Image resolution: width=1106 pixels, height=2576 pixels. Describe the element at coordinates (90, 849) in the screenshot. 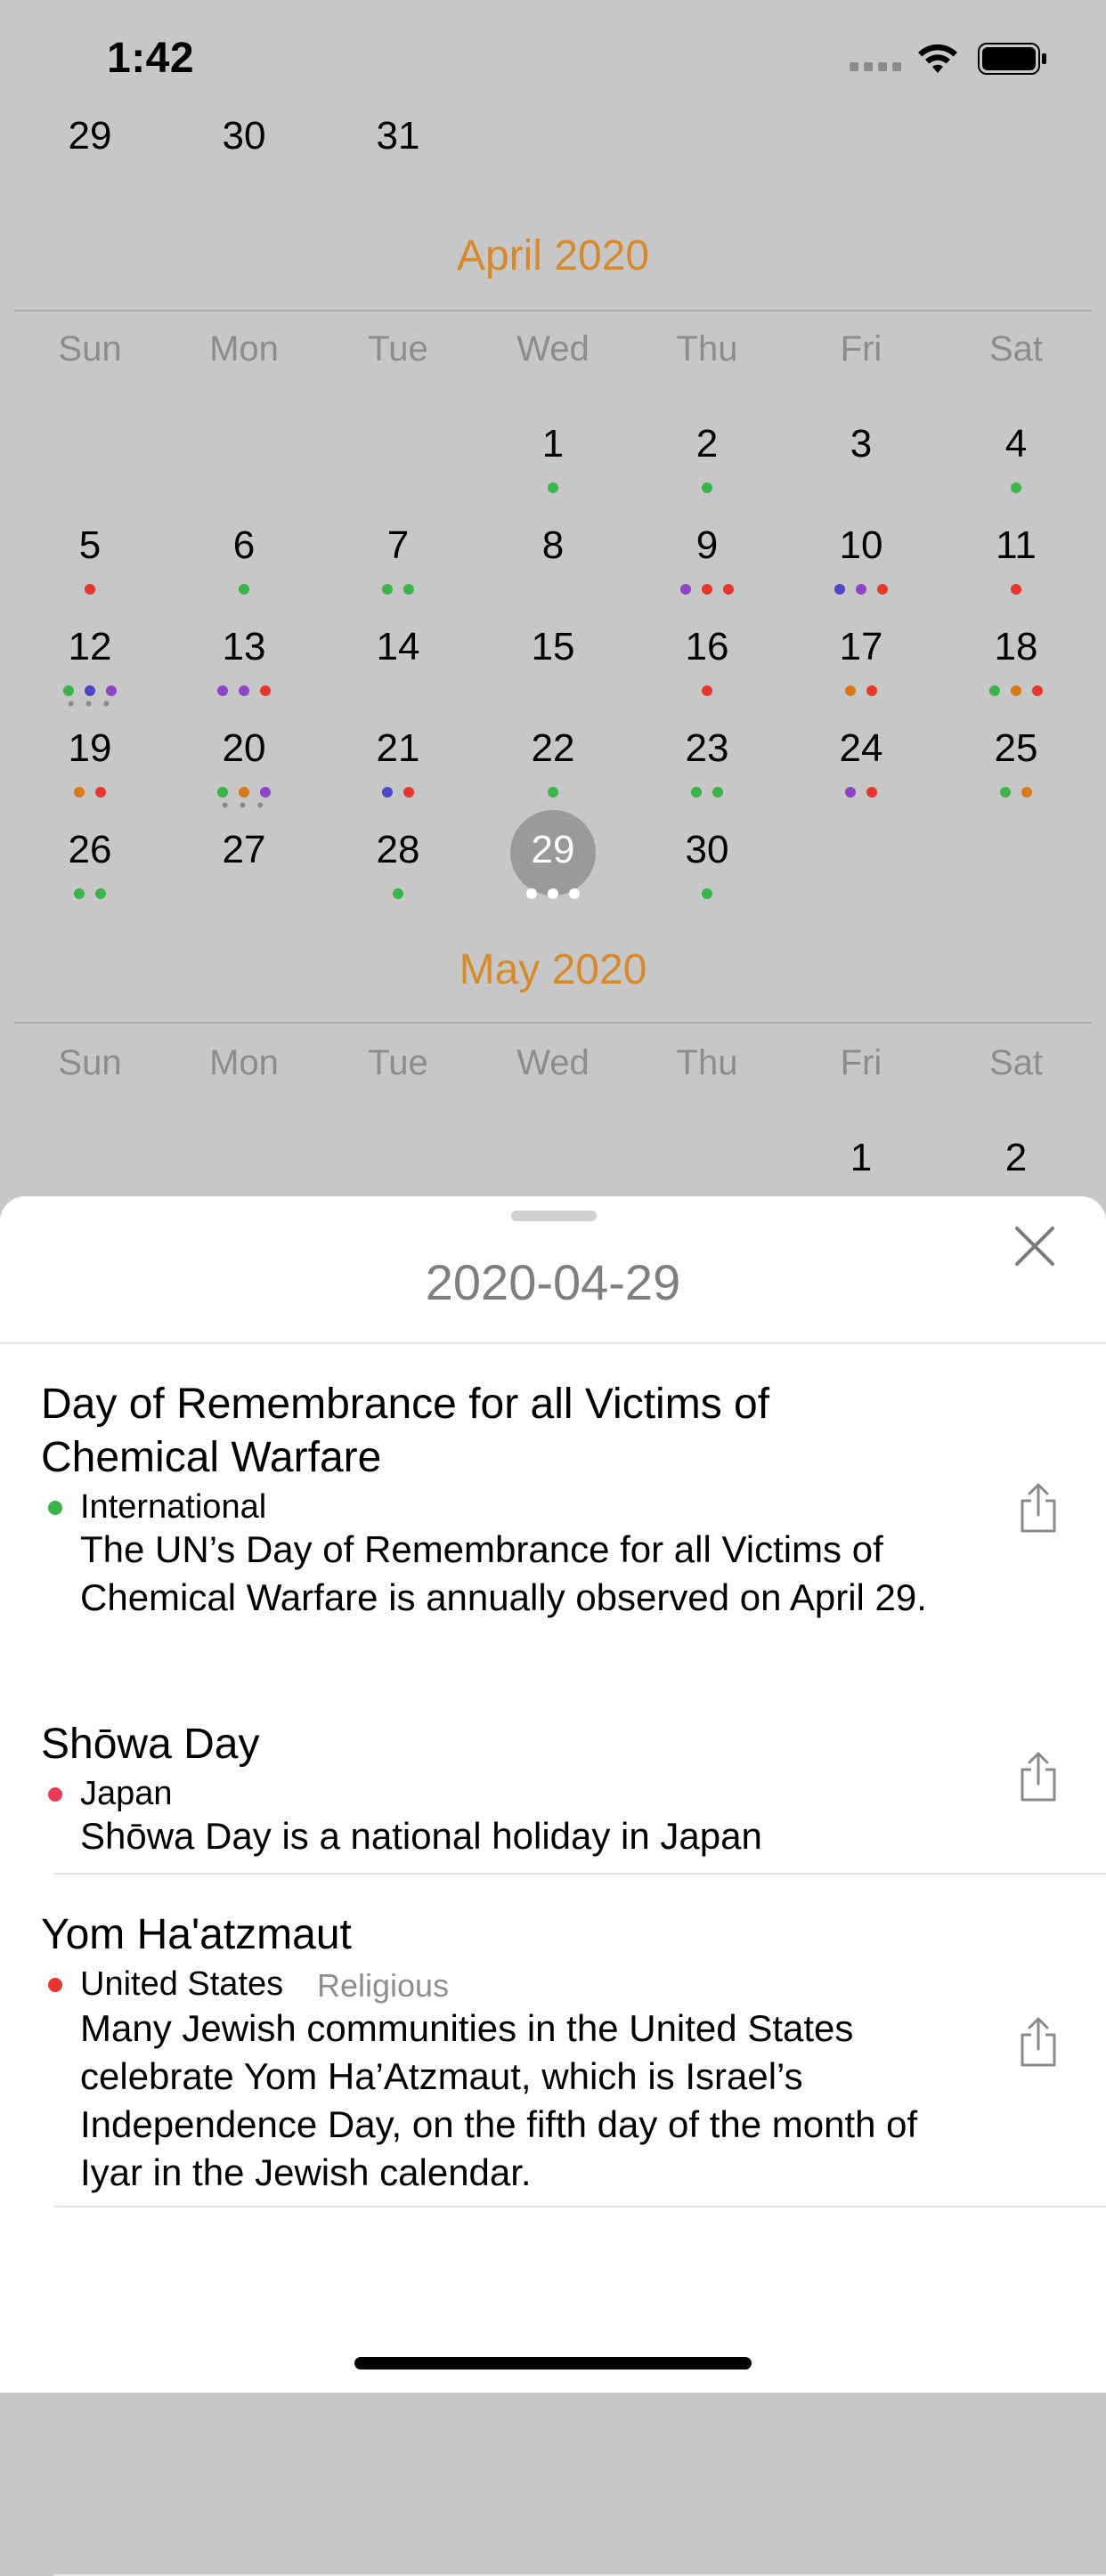

I see `day-number: 26` at that location.